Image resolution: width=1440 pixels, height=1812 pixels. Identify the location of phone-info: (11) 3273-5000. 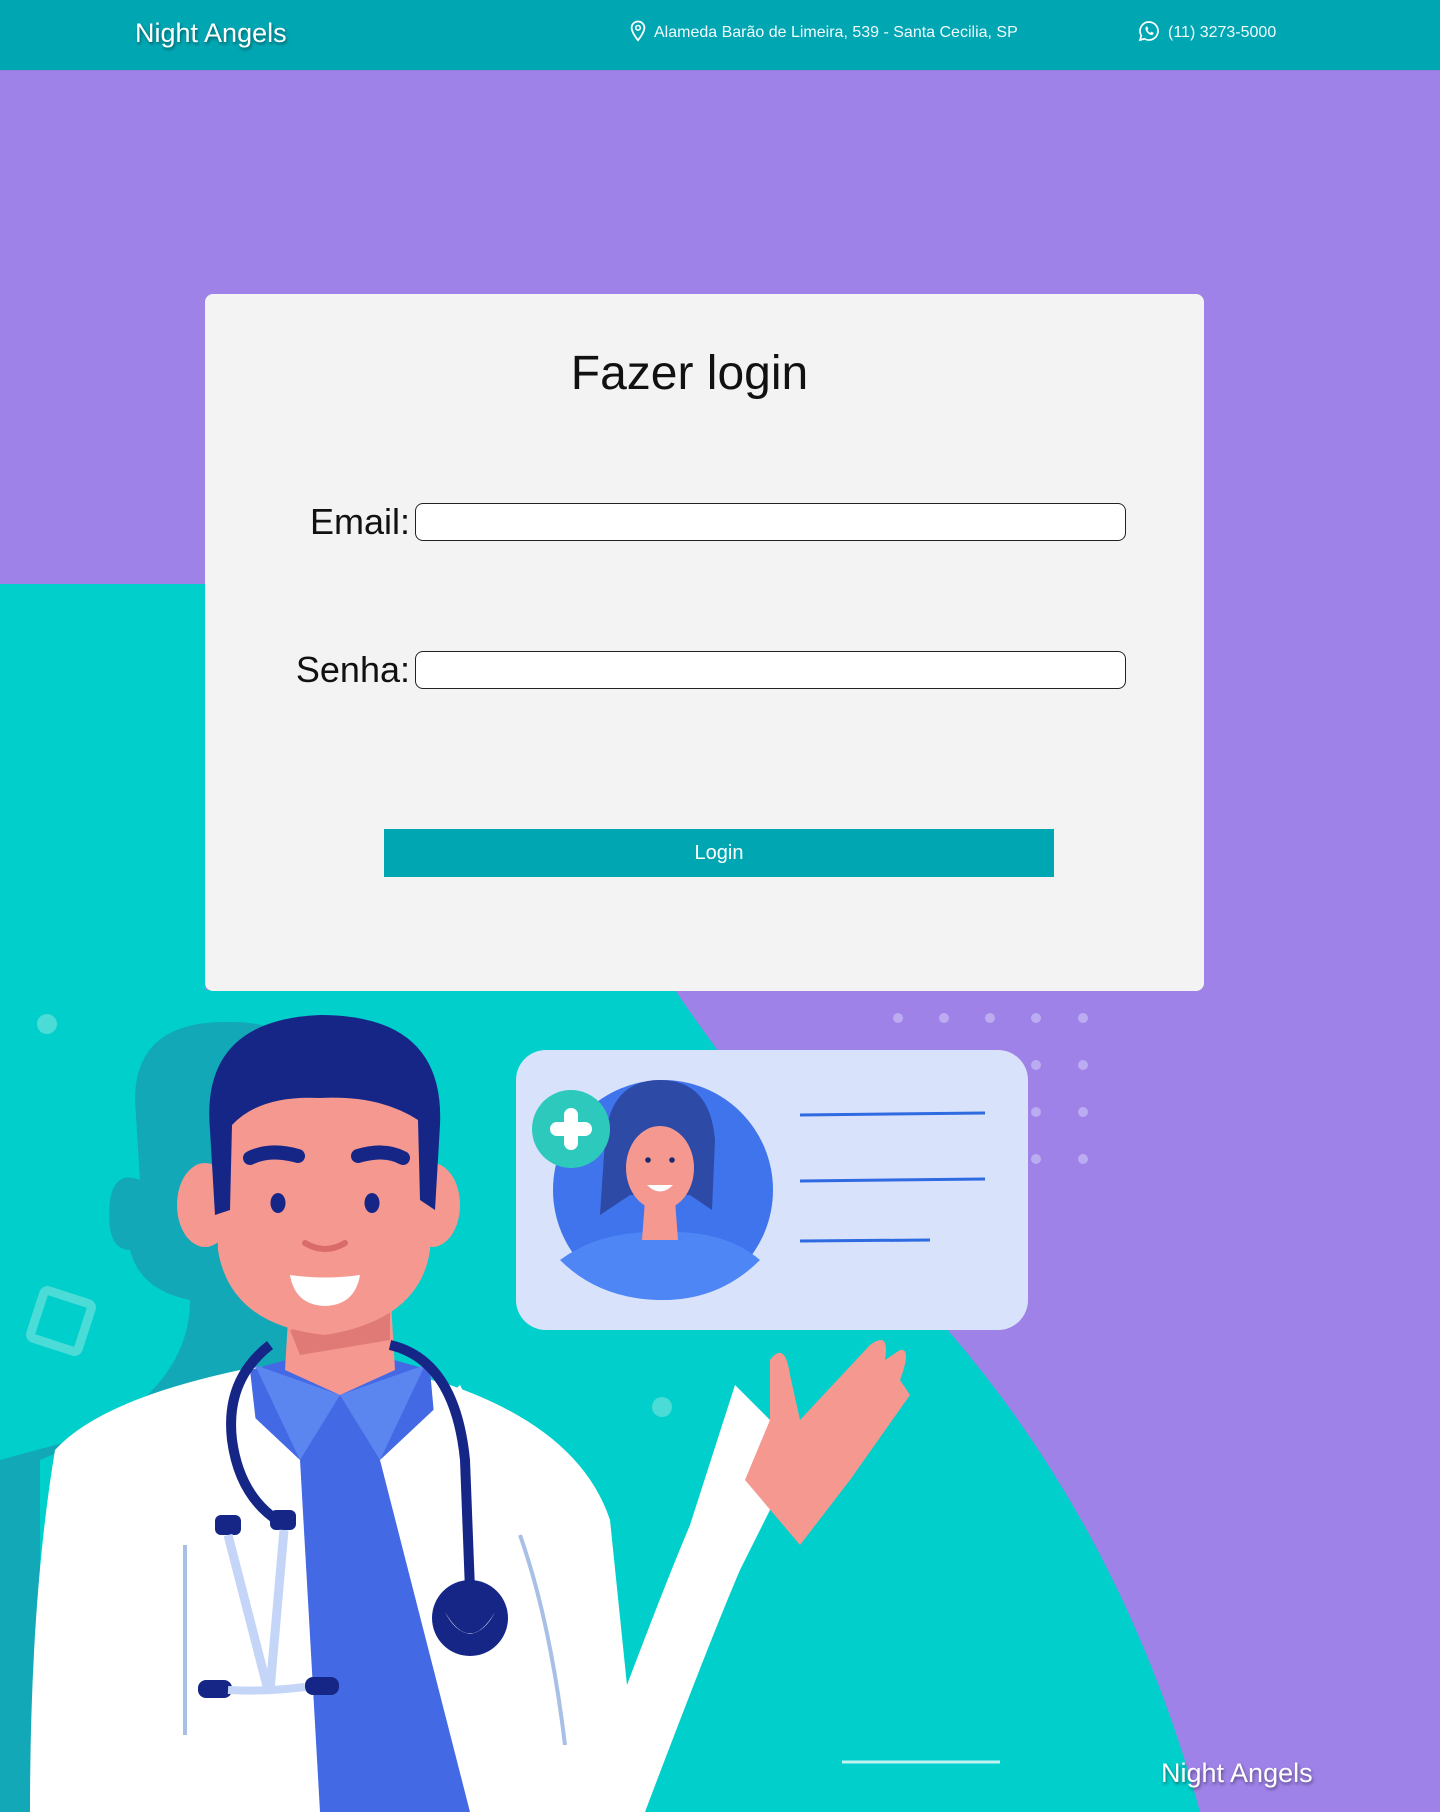
(1207, 33).